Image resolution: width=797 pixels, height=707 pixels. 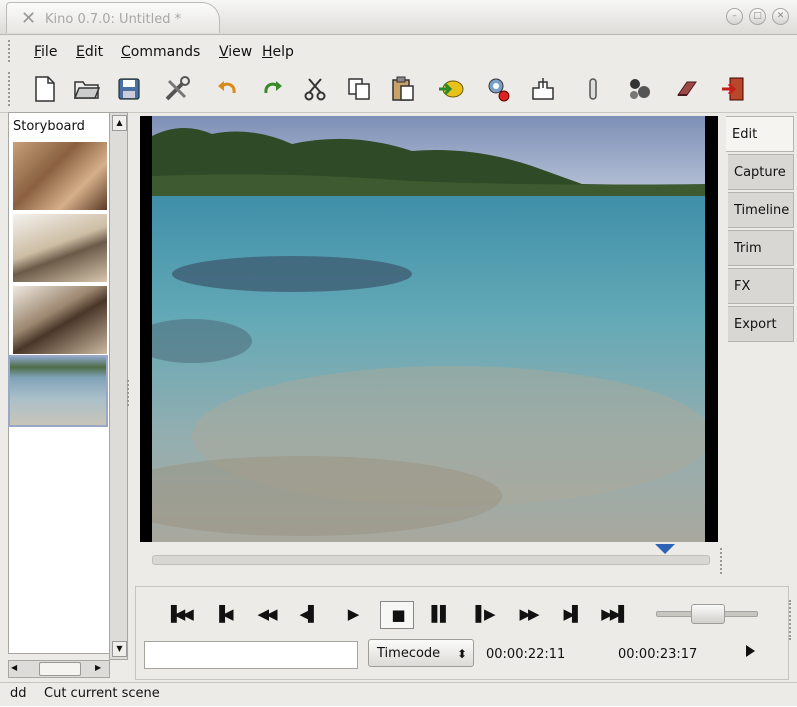 What do you see at coordinates (49, 126) in the screenshot?
I see `storyboard-label: Storyboard` at bounding box center [49, 126].